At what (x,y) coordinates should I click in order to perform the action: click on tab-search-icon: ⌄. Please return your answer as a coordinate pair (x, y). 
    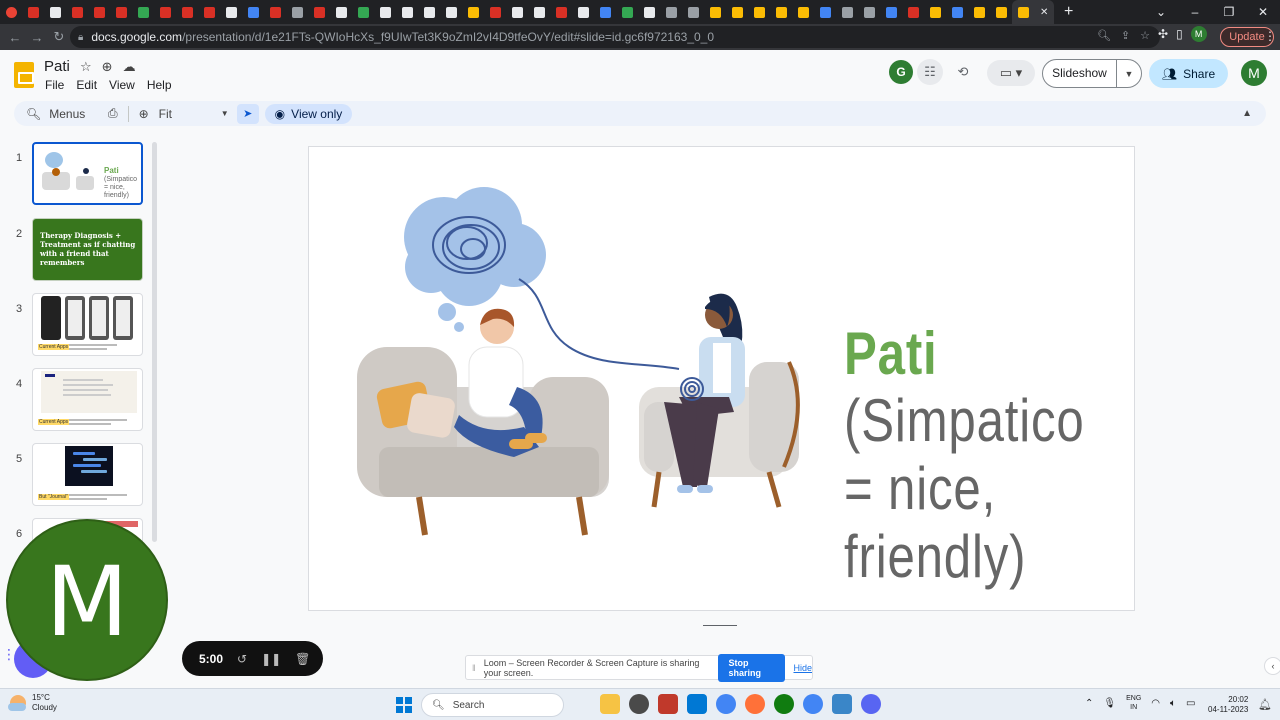
    Looking at the image, I should click on (1161, 12).